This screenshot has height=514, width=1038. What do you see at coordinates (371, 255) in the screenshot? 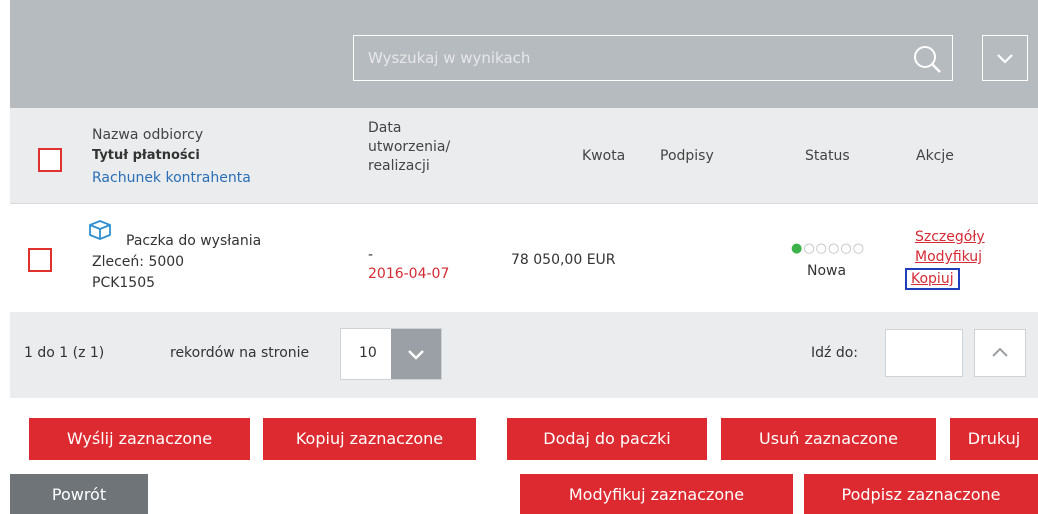
I see `row-date-created: -` at bounding box center [371, 255].